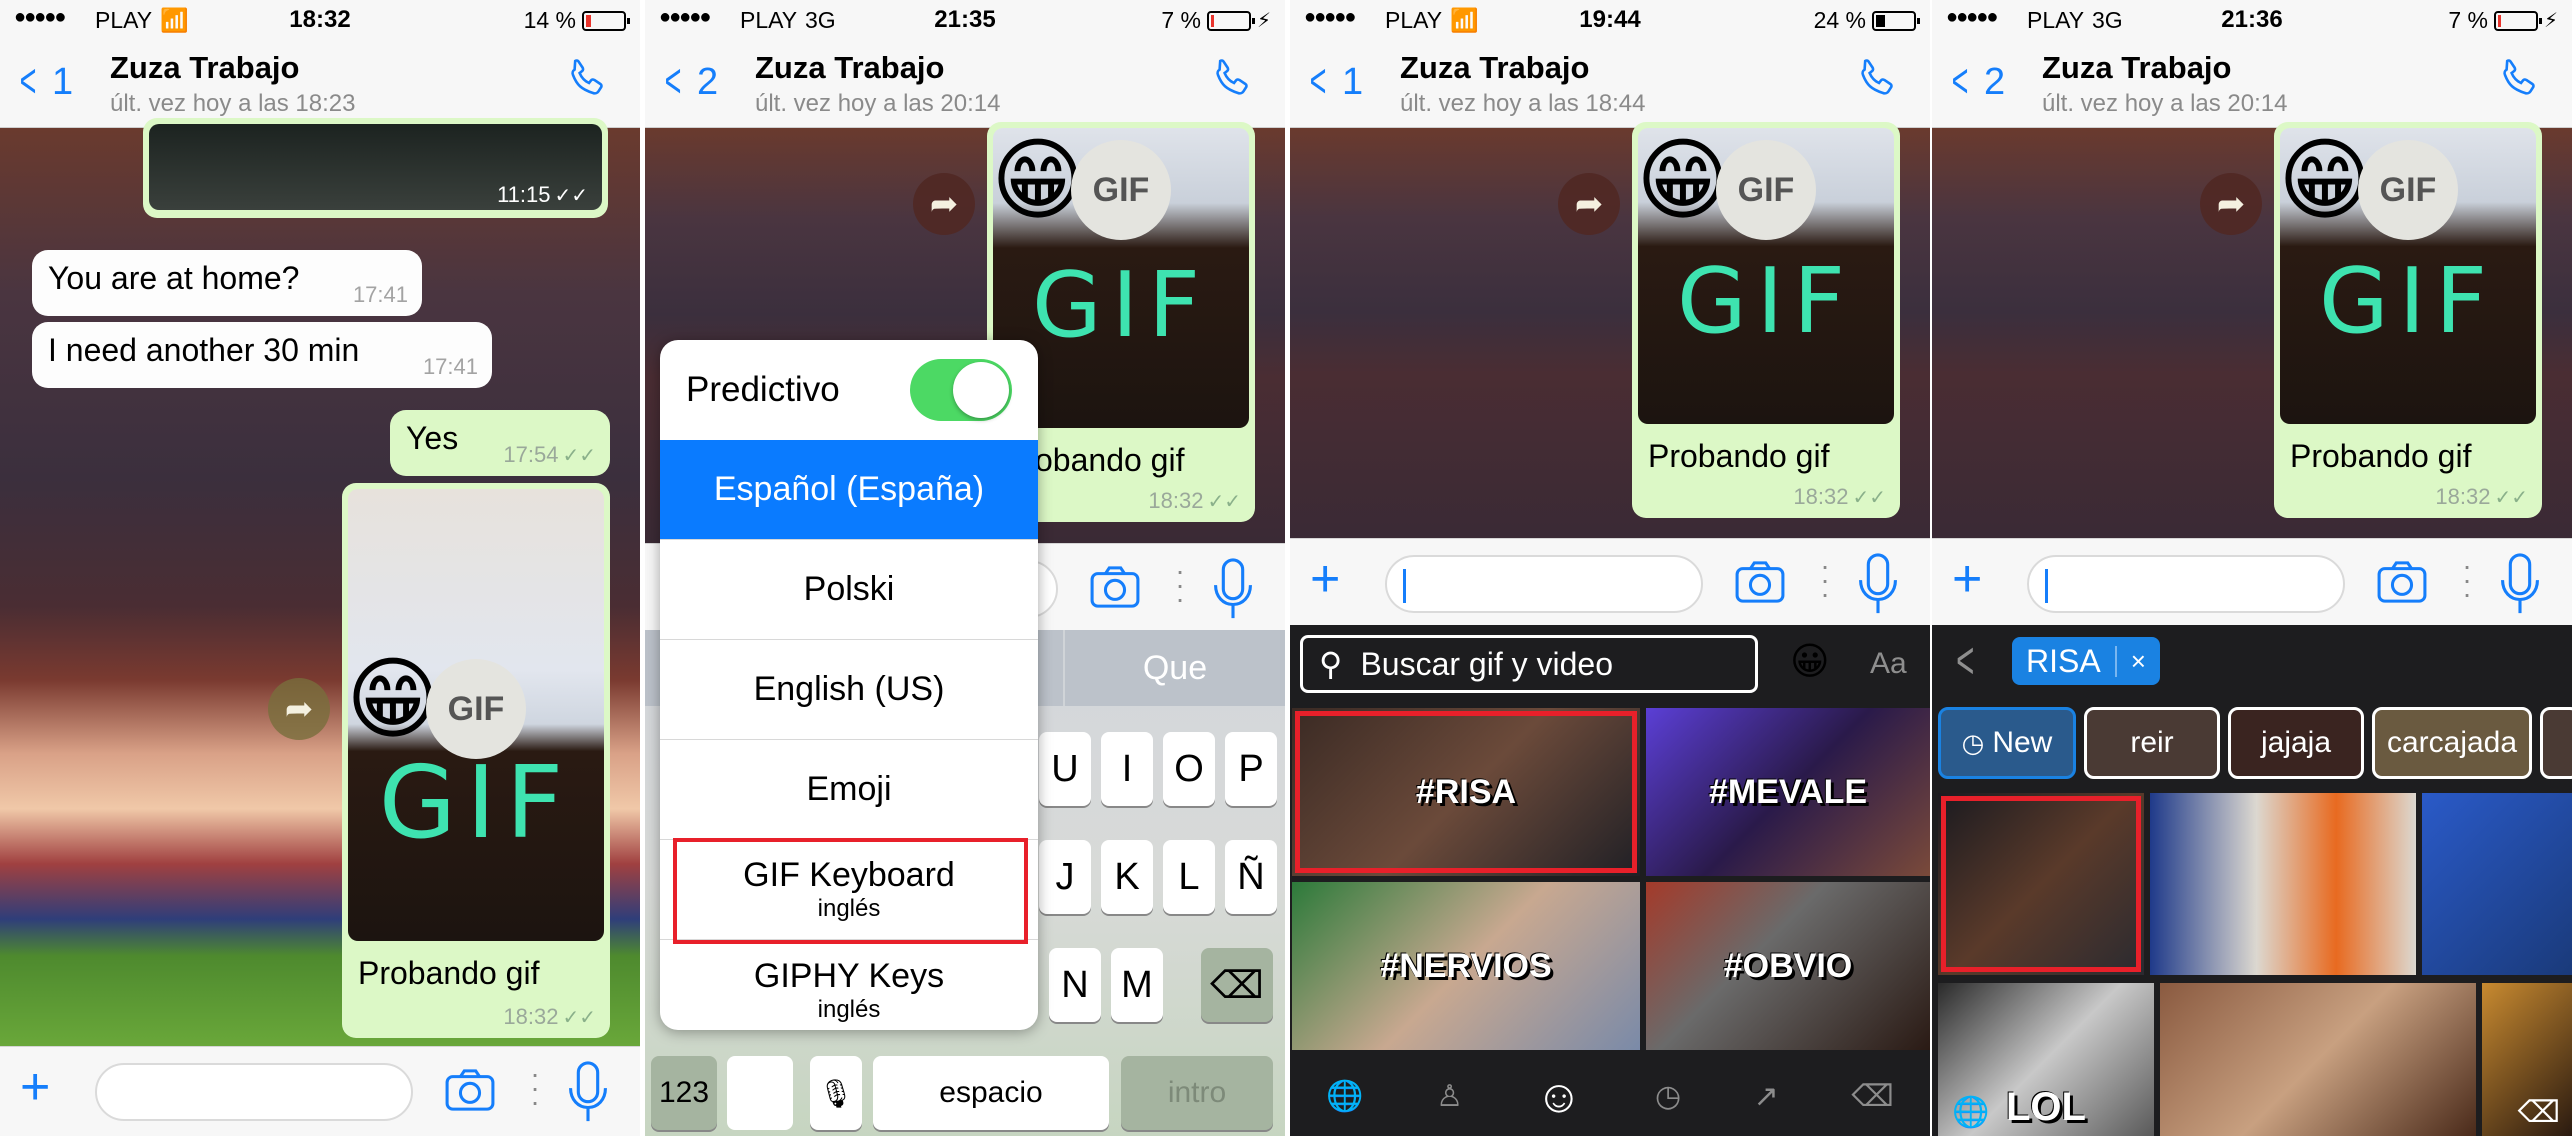 This screenshot has height=1136, width=2572. What do you see at coordinates (1788, 792) in the screenshot?
I see `gif-tile-mevale: #MEVALE` at bounding box center [1788, 792].